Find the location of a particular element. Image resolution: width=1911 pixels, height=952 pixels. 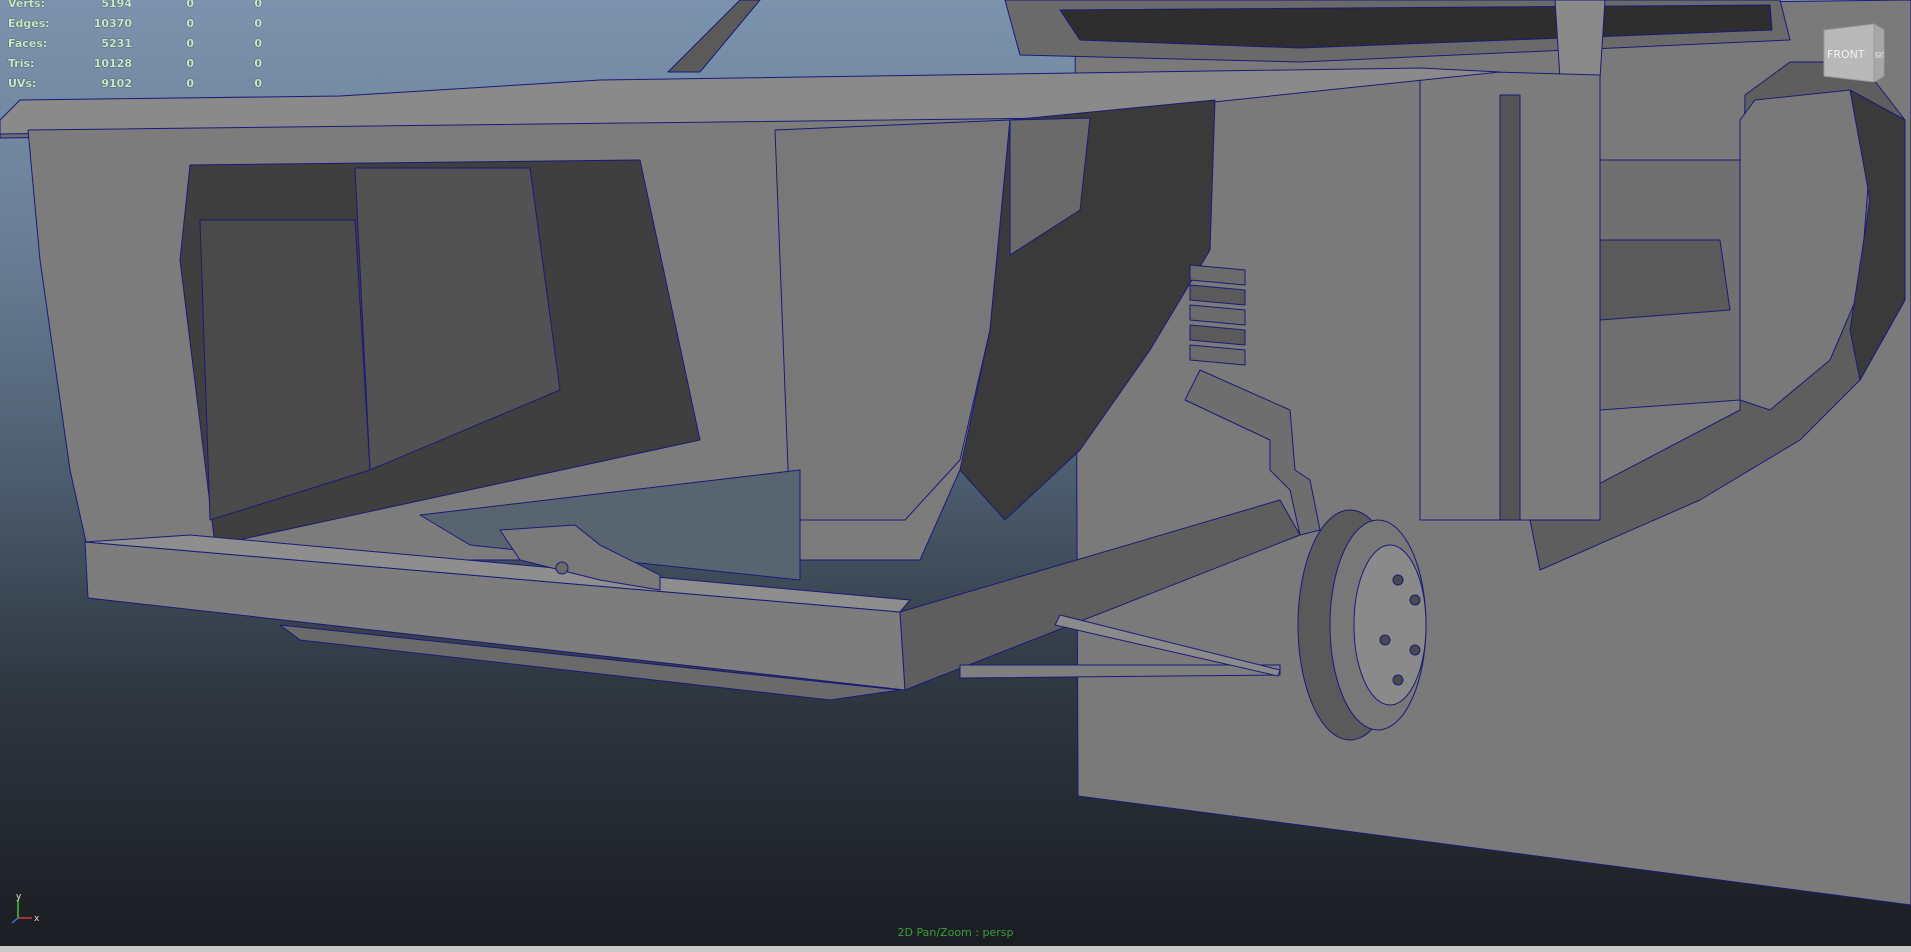

a-pillar is located at coordinates (714, 36).